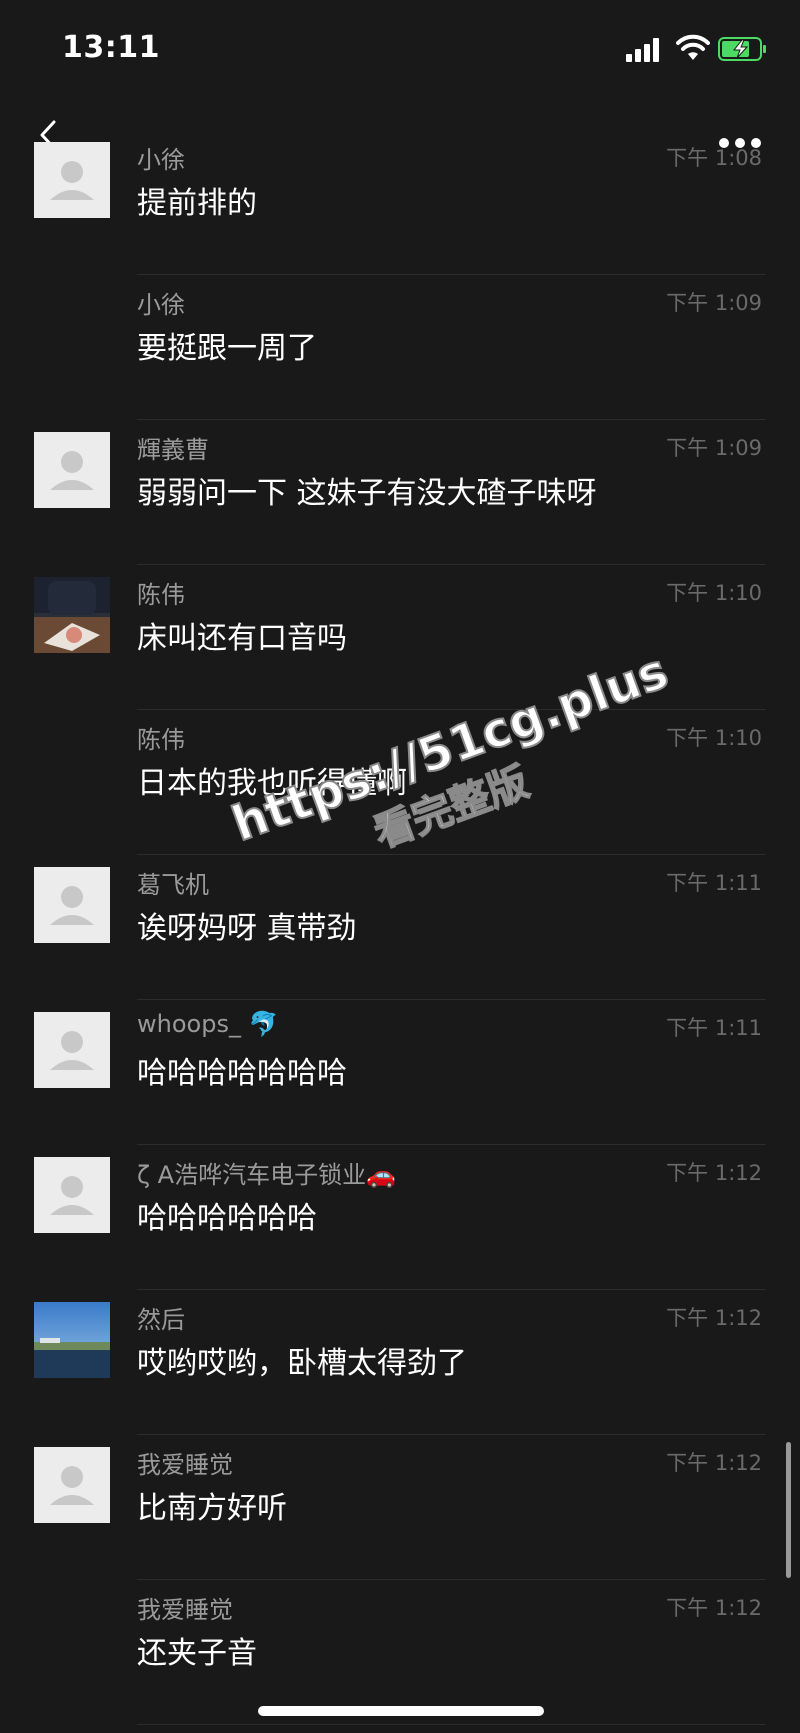  Describe the element at coordinates (400, 1507) in the screenshot. I see `message-item: 我爱睡觉 下午 1:12 比南方好听` at that location.